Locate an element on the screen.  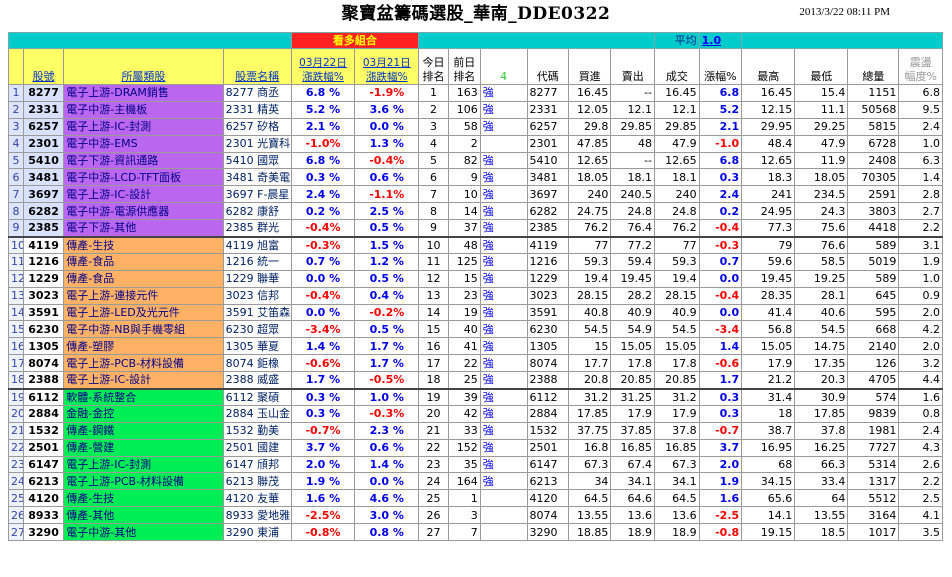
rank-prev: 163 is located at coordinates (464, 93).